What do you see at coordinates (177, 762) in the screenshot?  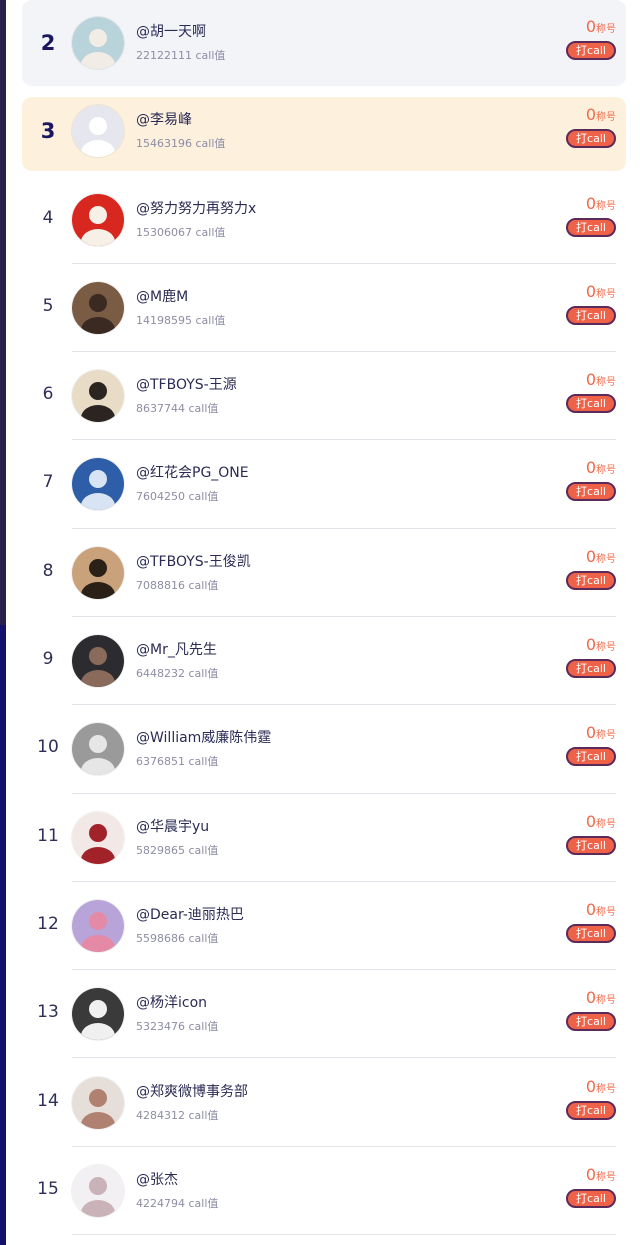 I see `call-score: 6376851 call值` at bounding box center [177, 762].